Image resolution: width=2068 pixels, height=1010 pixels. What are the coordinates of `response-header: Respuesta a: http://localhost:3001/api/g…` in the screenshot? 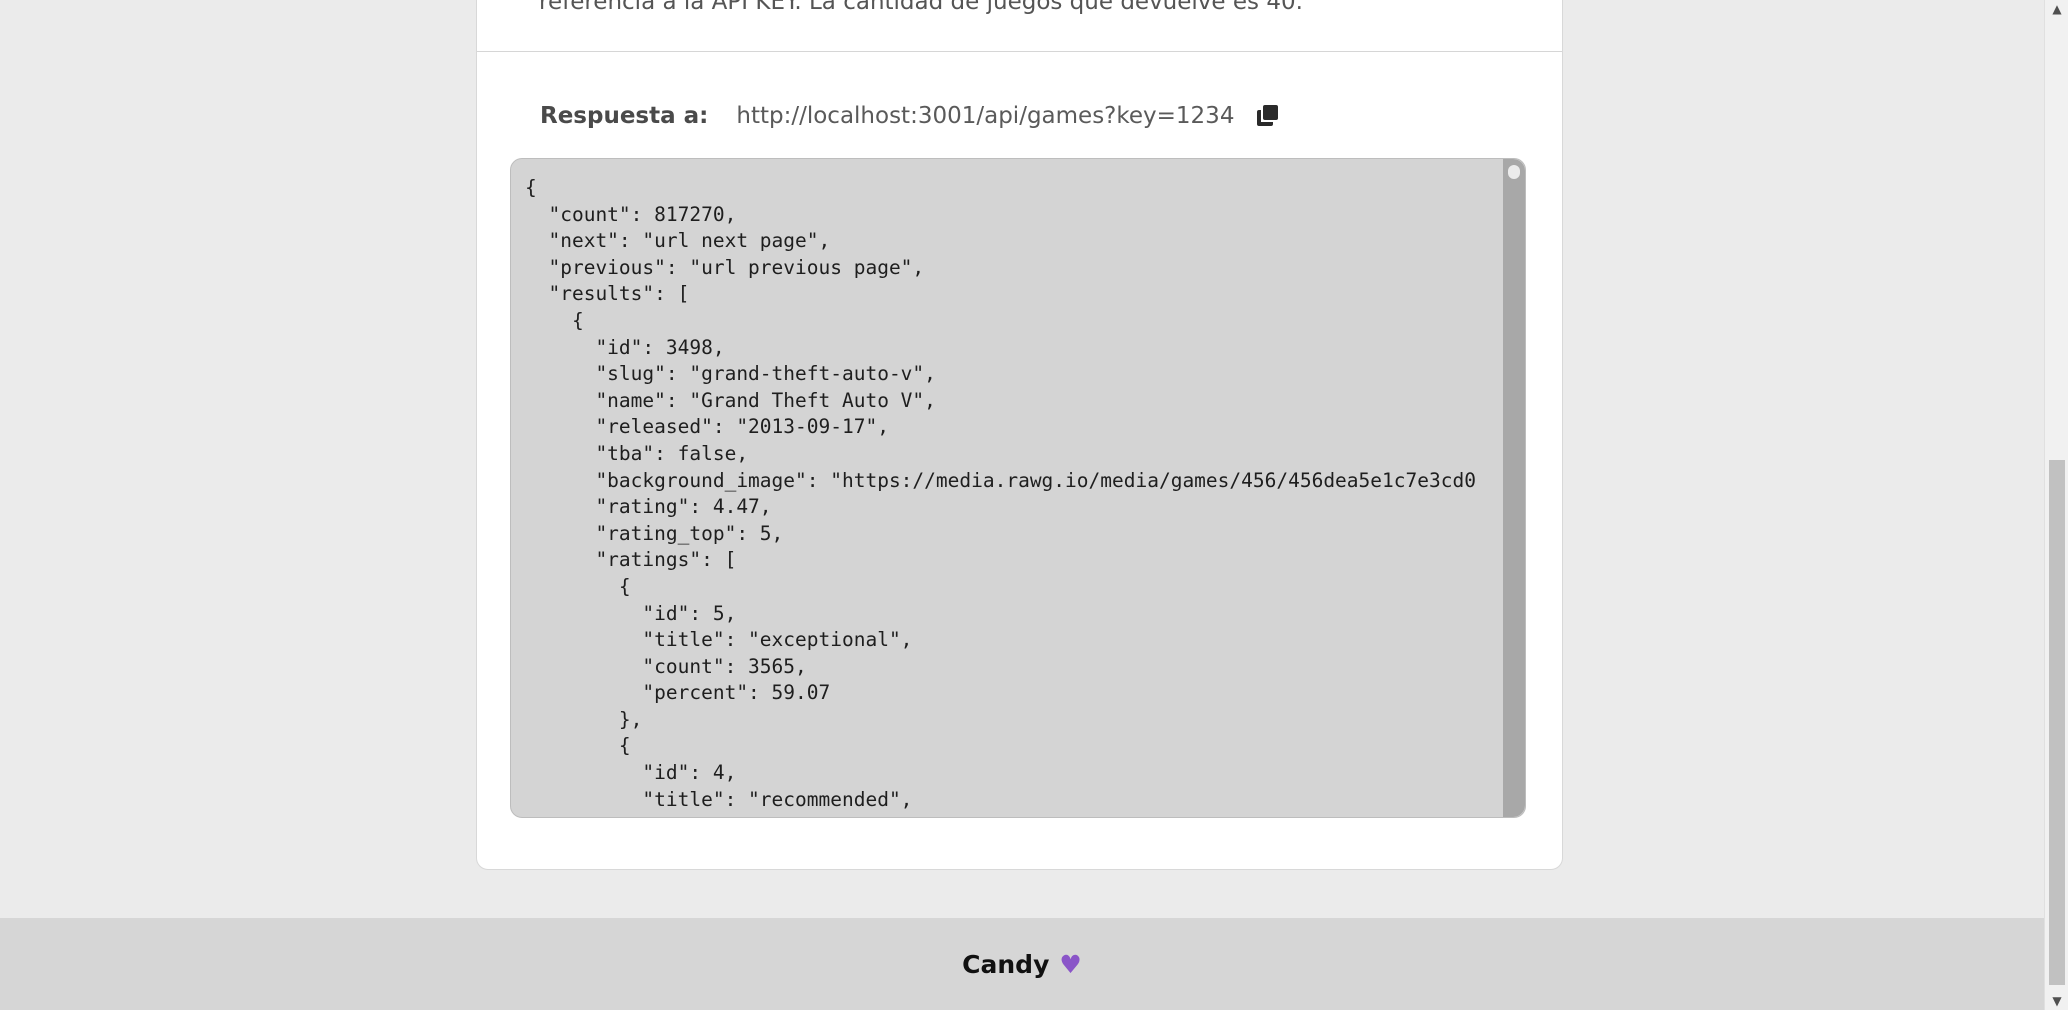 It's located at (910, 116).